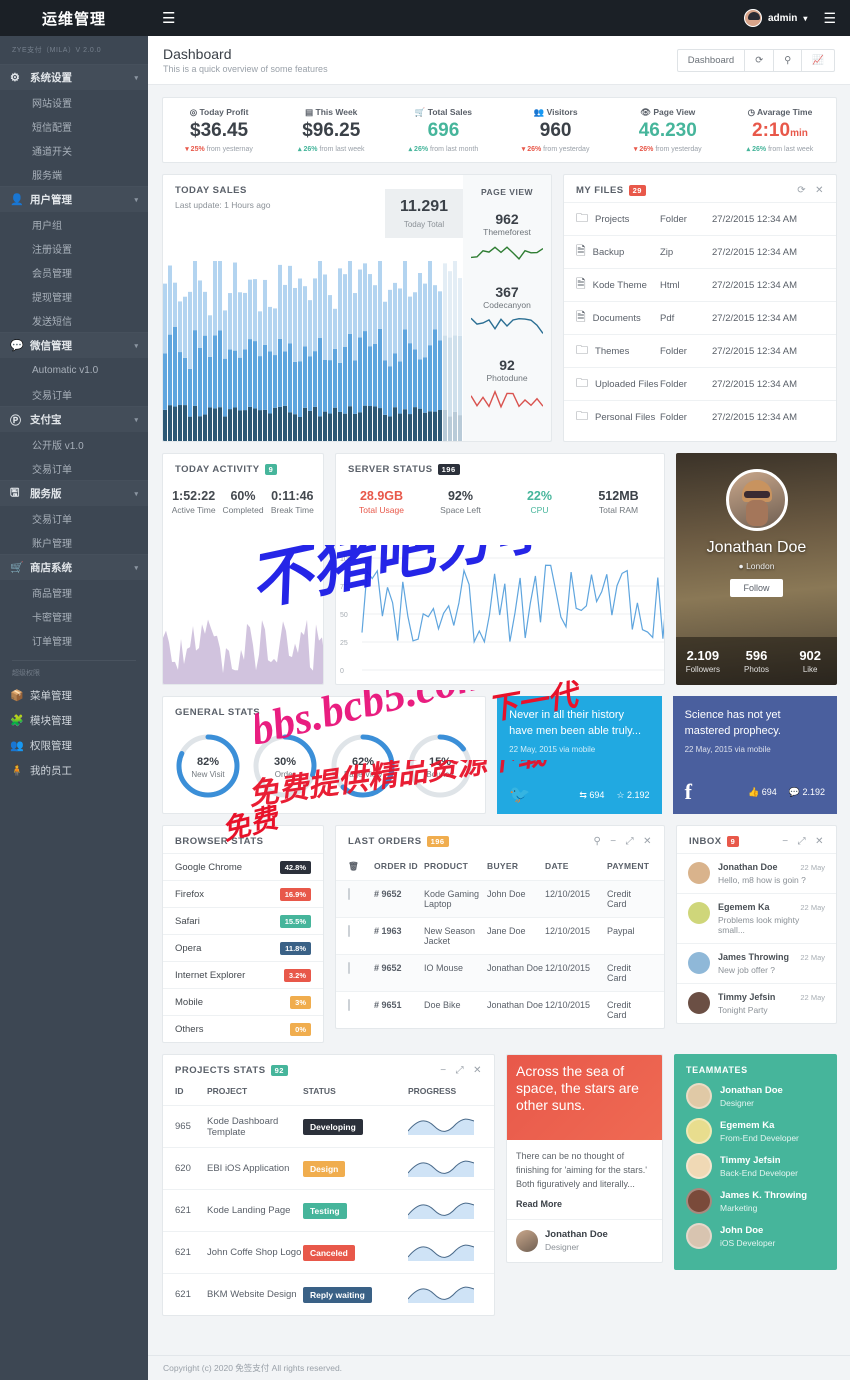 Image resolution: width=850 pixels, height=1380 pixels. I want to click on file-row: 🗀 Personal Files Folder 27/2/2015 12:34 AM, so click(700, 416).